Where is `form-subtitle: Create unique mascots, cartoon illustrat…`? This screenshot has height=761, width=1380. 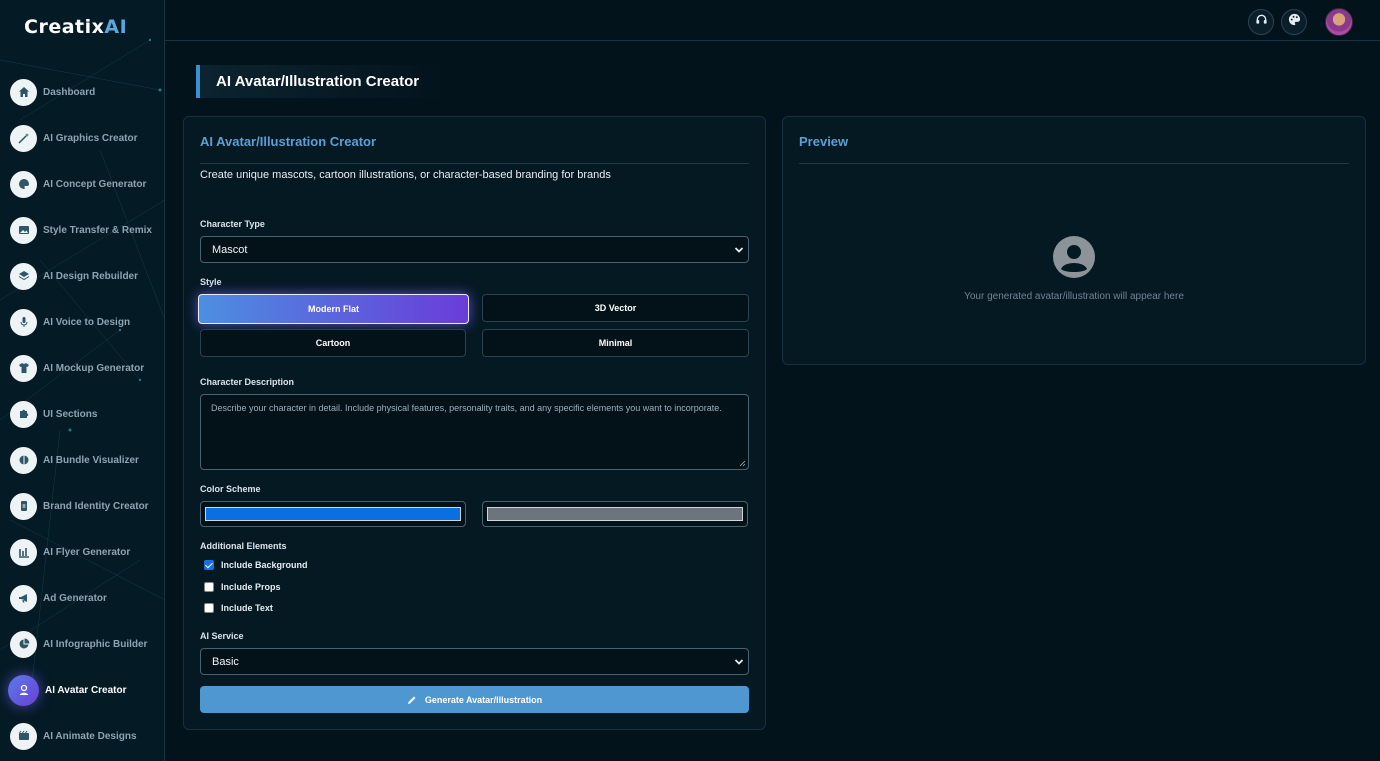
form-subtitle: Create unique mascots, cartoon illustrat… is located at coordinates (405, 175).